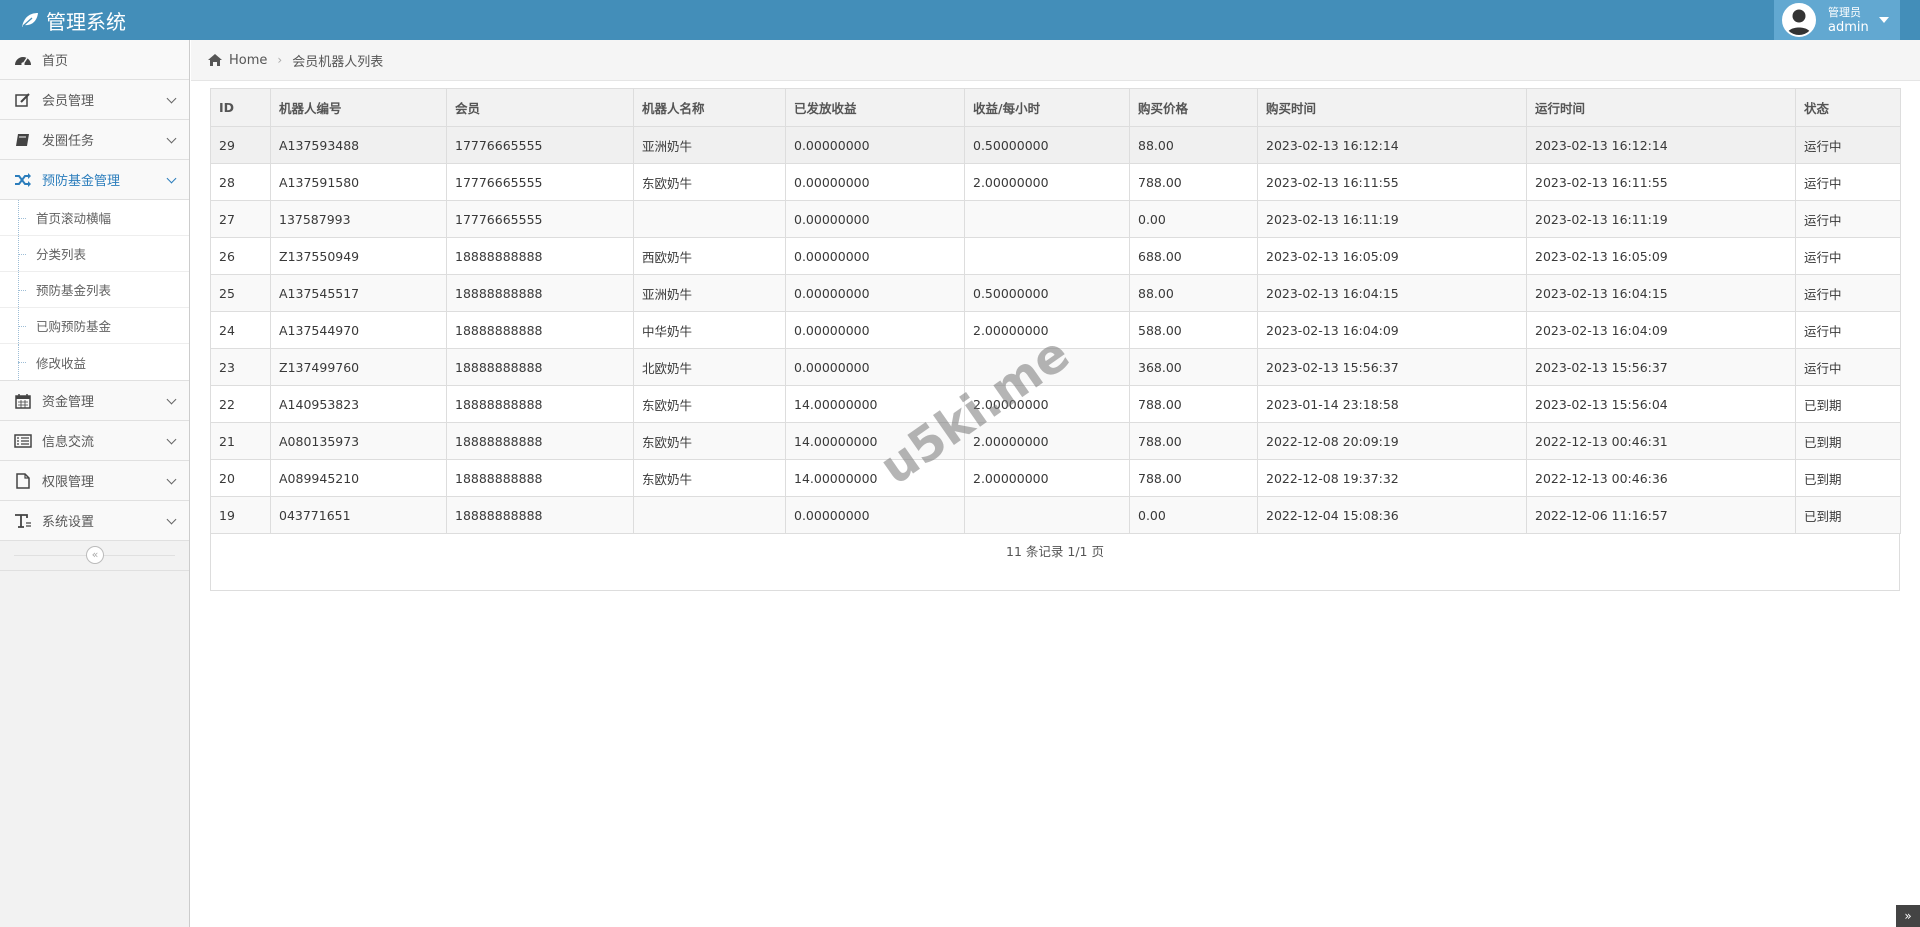 The width and height of the screenshot is (1920, 927). Describe the element at coordinates (1661, 107) in the screenshot. I see `column-header: 运行时间` at that location.